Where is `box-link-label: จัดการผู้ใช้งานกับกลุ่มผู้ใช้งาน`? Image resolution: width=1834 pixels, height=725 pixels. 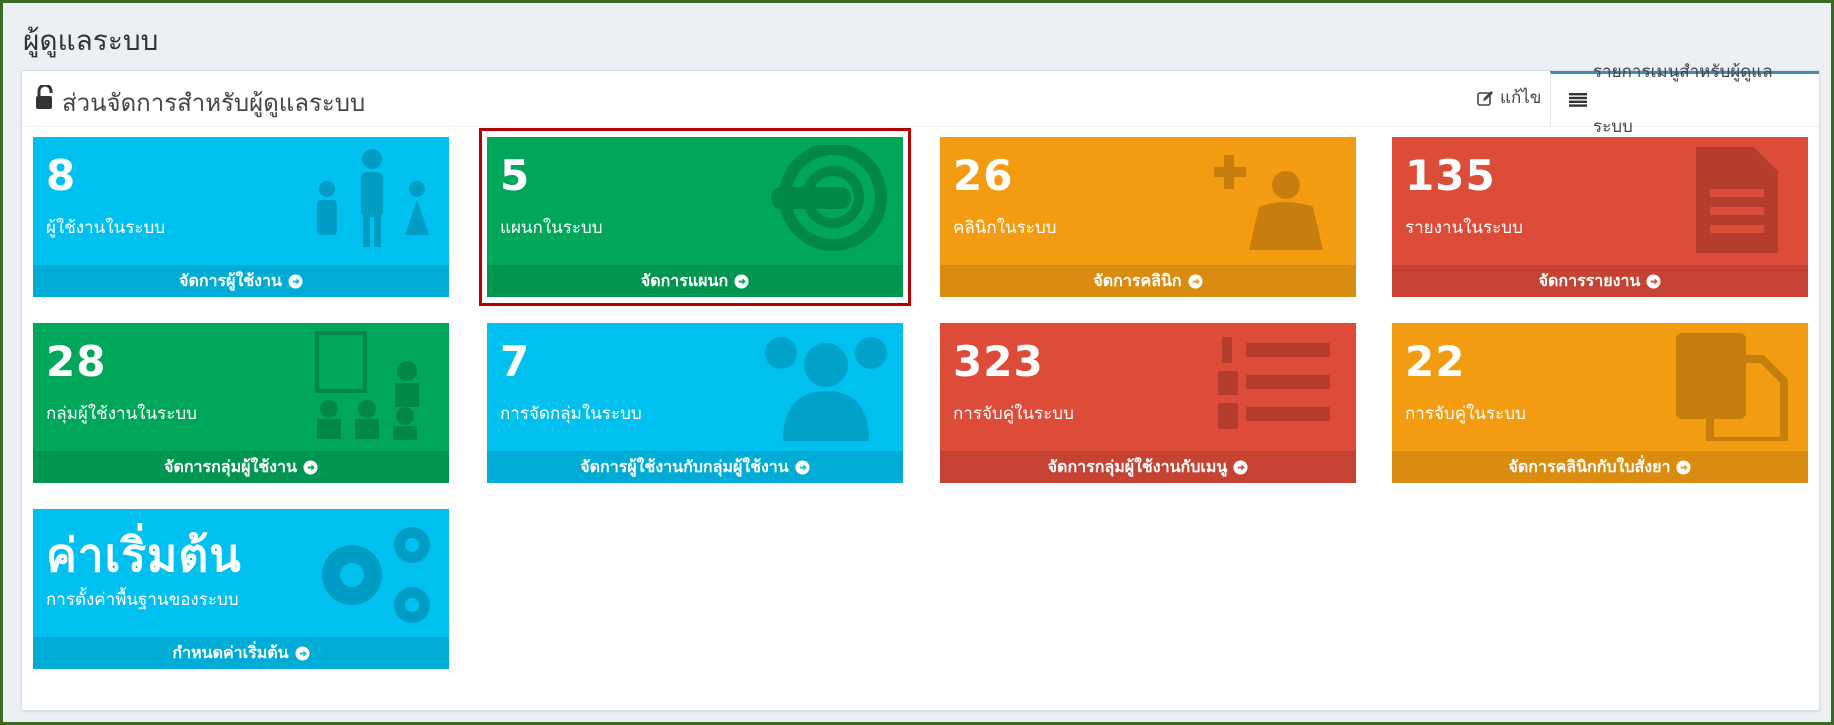 box-link-label: จัดการผู้ใช้งานกับกลุ่มผู้ใช้งาน is located at coordinates (684, 466).